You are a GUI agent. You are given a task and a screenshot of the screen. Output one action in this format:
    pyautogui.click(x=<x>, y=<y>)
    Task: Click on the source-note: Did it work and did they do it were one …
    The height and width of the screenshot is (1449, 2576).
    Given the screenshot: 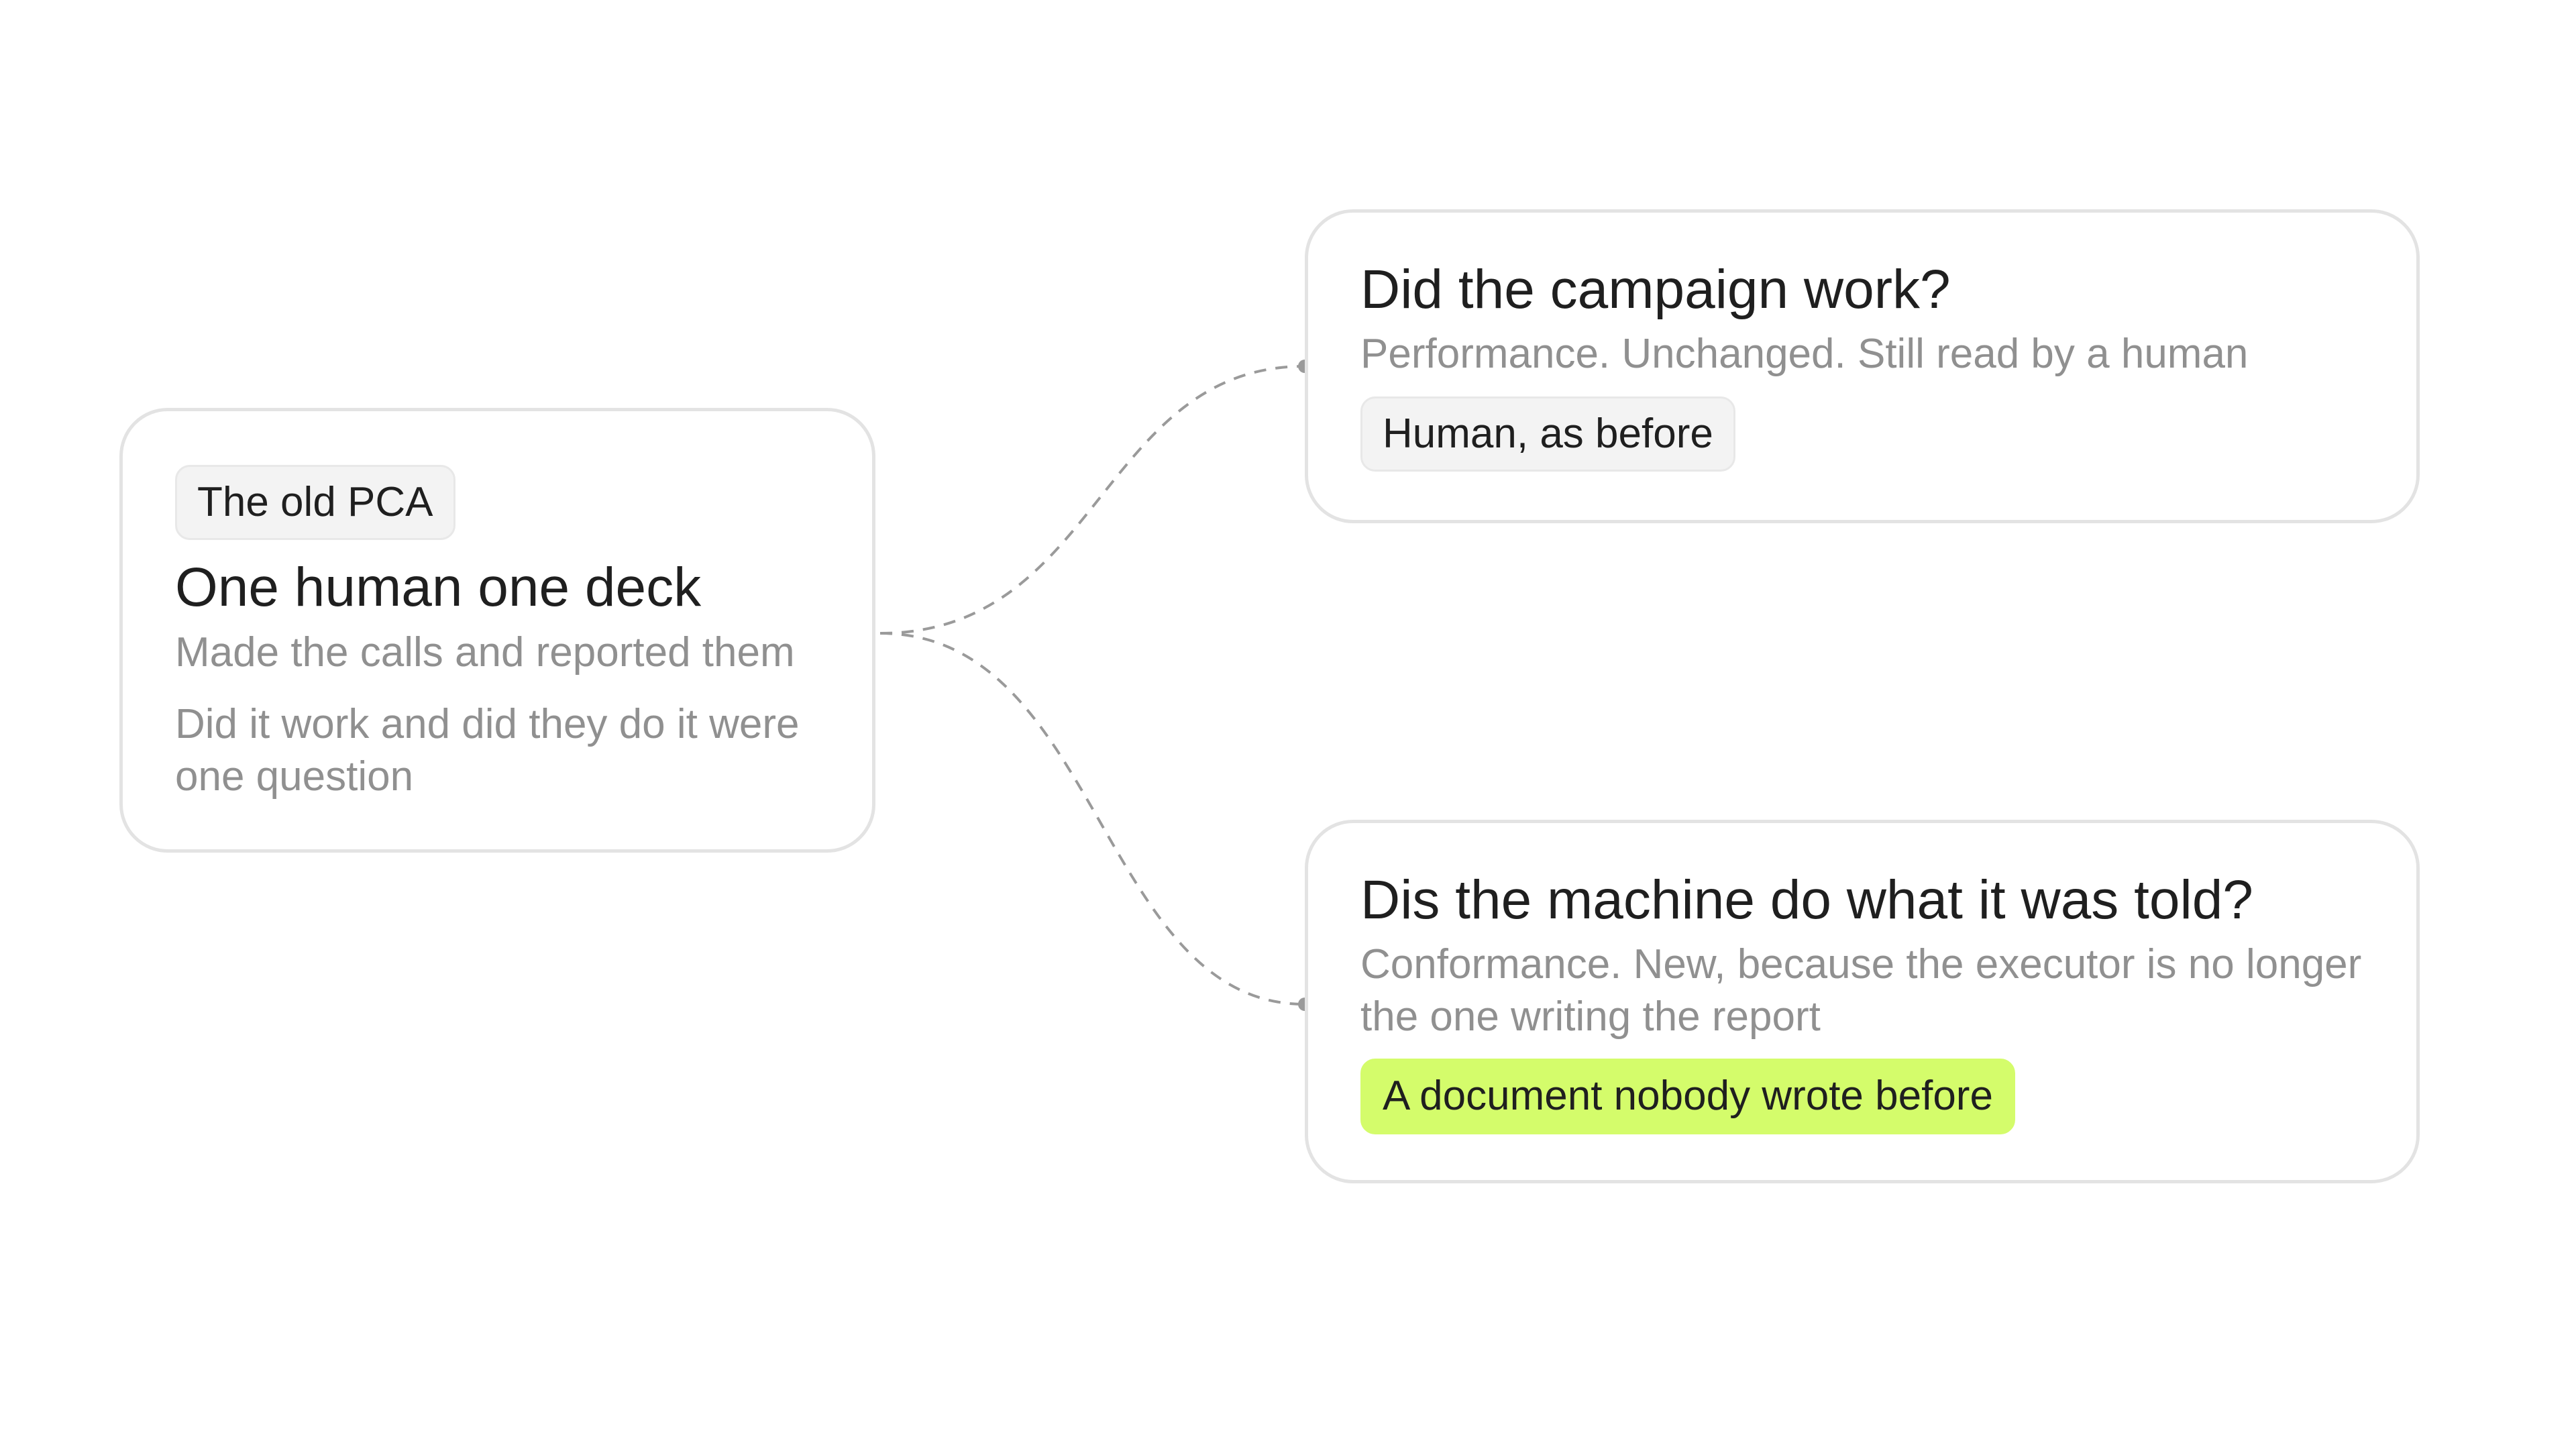 What is the action you would take?
    pyautogui.click(x=487, y=750)
    